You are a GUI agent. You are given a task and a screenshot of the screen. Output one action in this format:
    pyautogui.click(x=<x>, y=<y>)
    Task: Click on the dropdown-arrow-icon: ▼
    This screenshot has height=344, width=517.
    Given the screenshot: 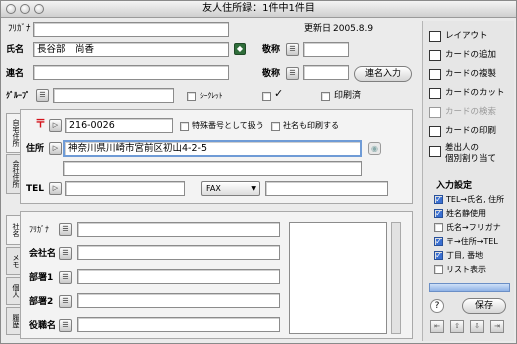 What is the action you would take?
    pyautogui.click(x=253, y=188)
    